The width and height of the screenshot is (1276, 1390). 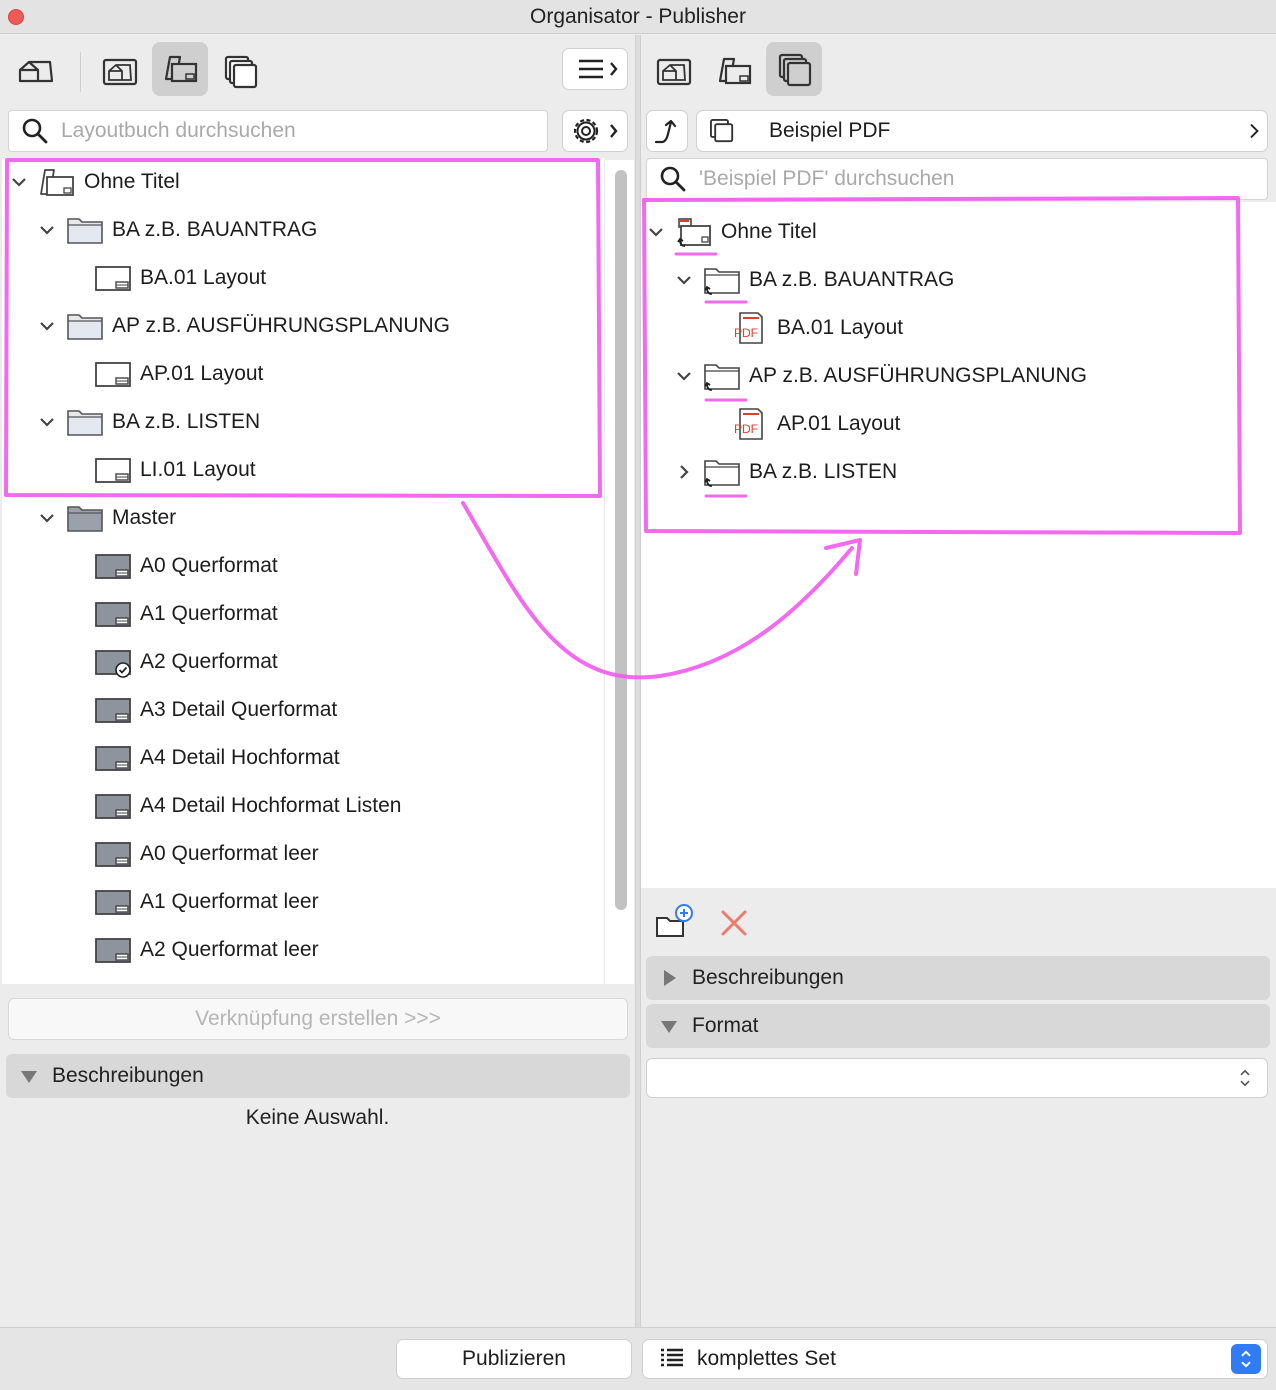 What do you see at coordinates (191, 854) in the screenshot?
I see `tree-row: A0 Querformat leer` at bounding box center [191, 854].